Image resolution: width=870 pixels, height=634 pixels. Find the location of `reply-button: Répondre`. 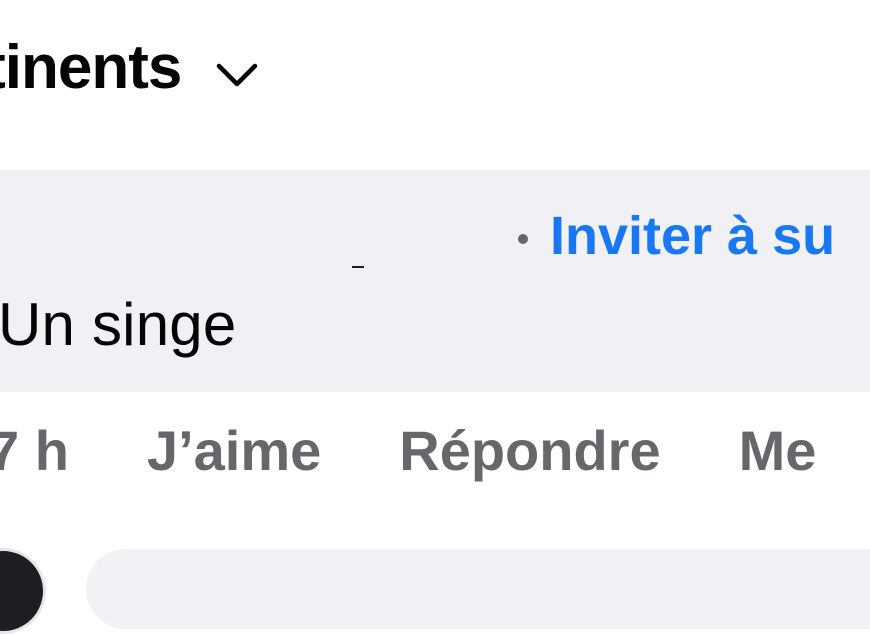

reply-button: Répondre is located at coordinates (529, 450).